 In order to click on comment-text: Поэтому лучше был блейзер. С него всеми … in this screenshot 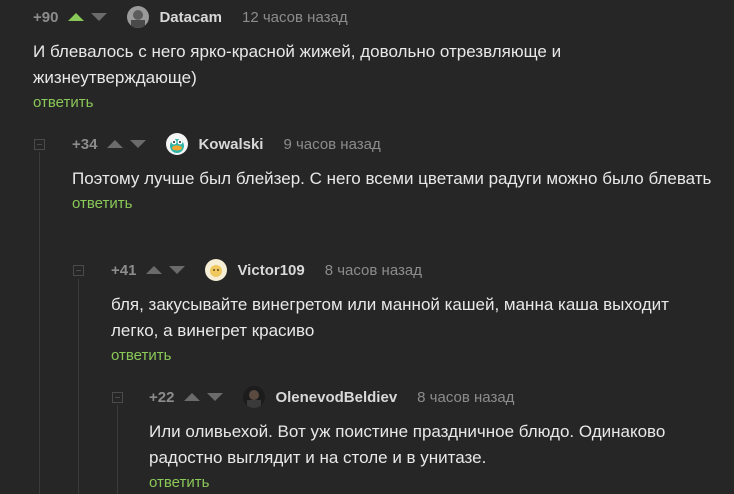, I will do `click(392, 178)`.